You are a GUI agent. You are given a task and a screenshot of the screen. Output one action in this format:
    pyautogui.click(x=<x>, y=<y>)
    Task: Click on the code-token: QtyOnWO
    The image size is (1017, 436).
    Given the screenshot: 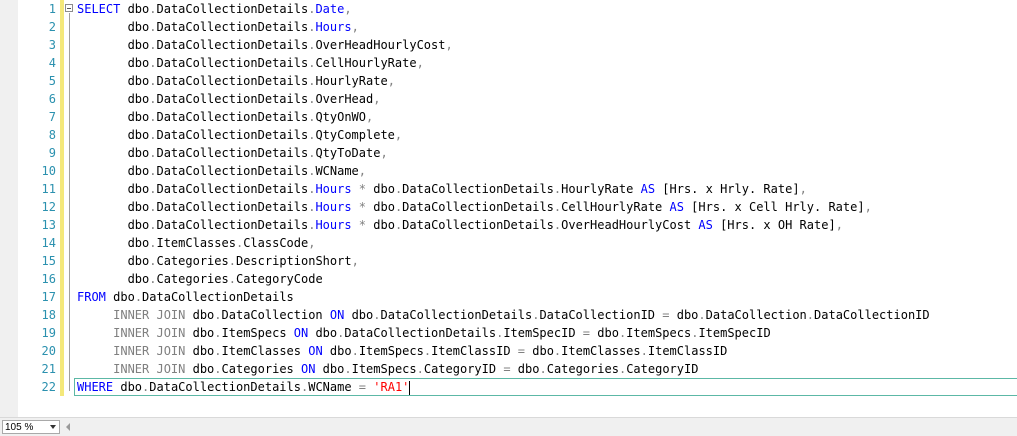 What is the action you would take?
    pyautogui.click(x=341, y=117)
    